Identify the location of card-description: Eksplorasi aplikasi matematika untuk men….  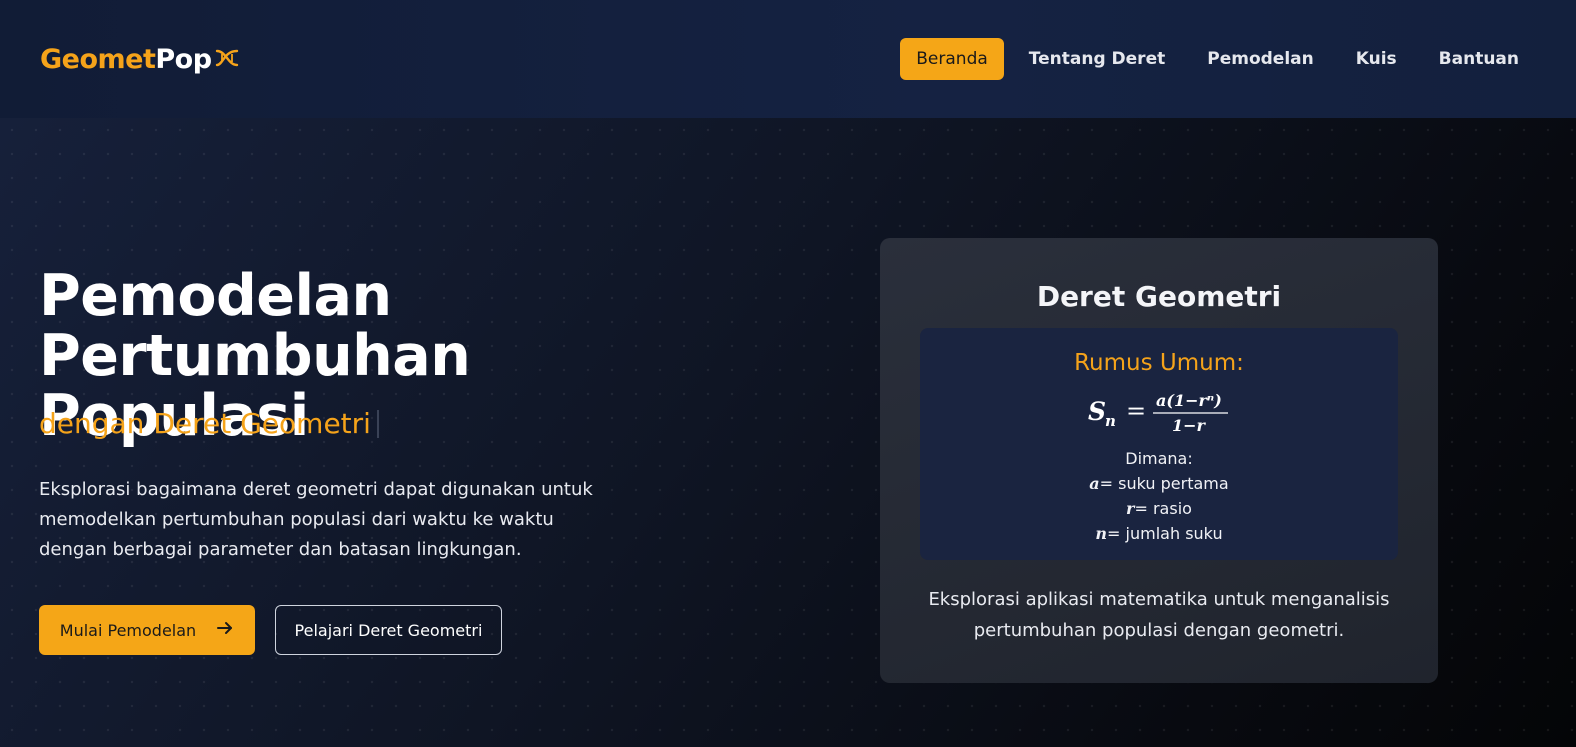
(1159, 615).